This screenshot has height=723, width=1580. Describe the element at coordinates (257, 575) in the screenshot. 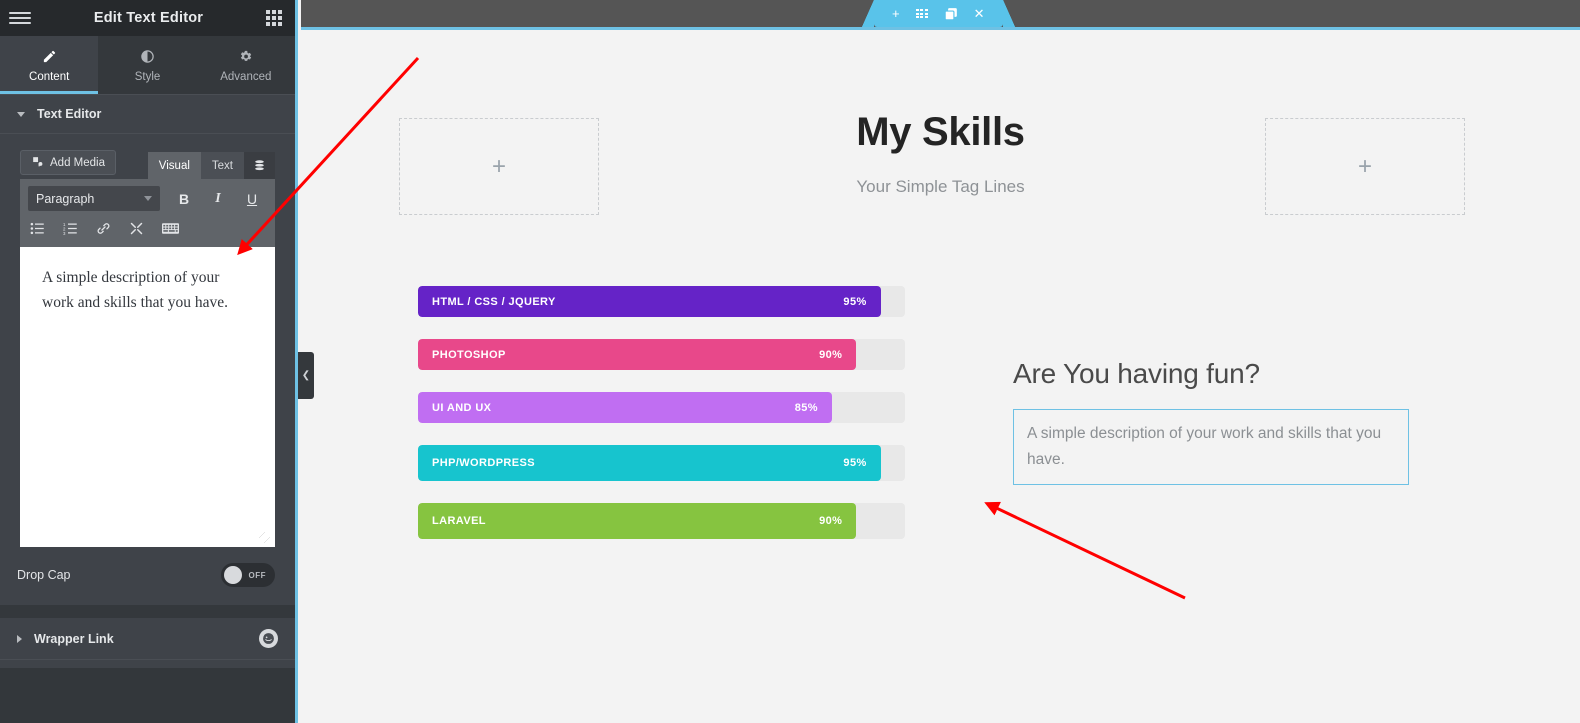

I see `drop-cap-state: OFF` at that location.